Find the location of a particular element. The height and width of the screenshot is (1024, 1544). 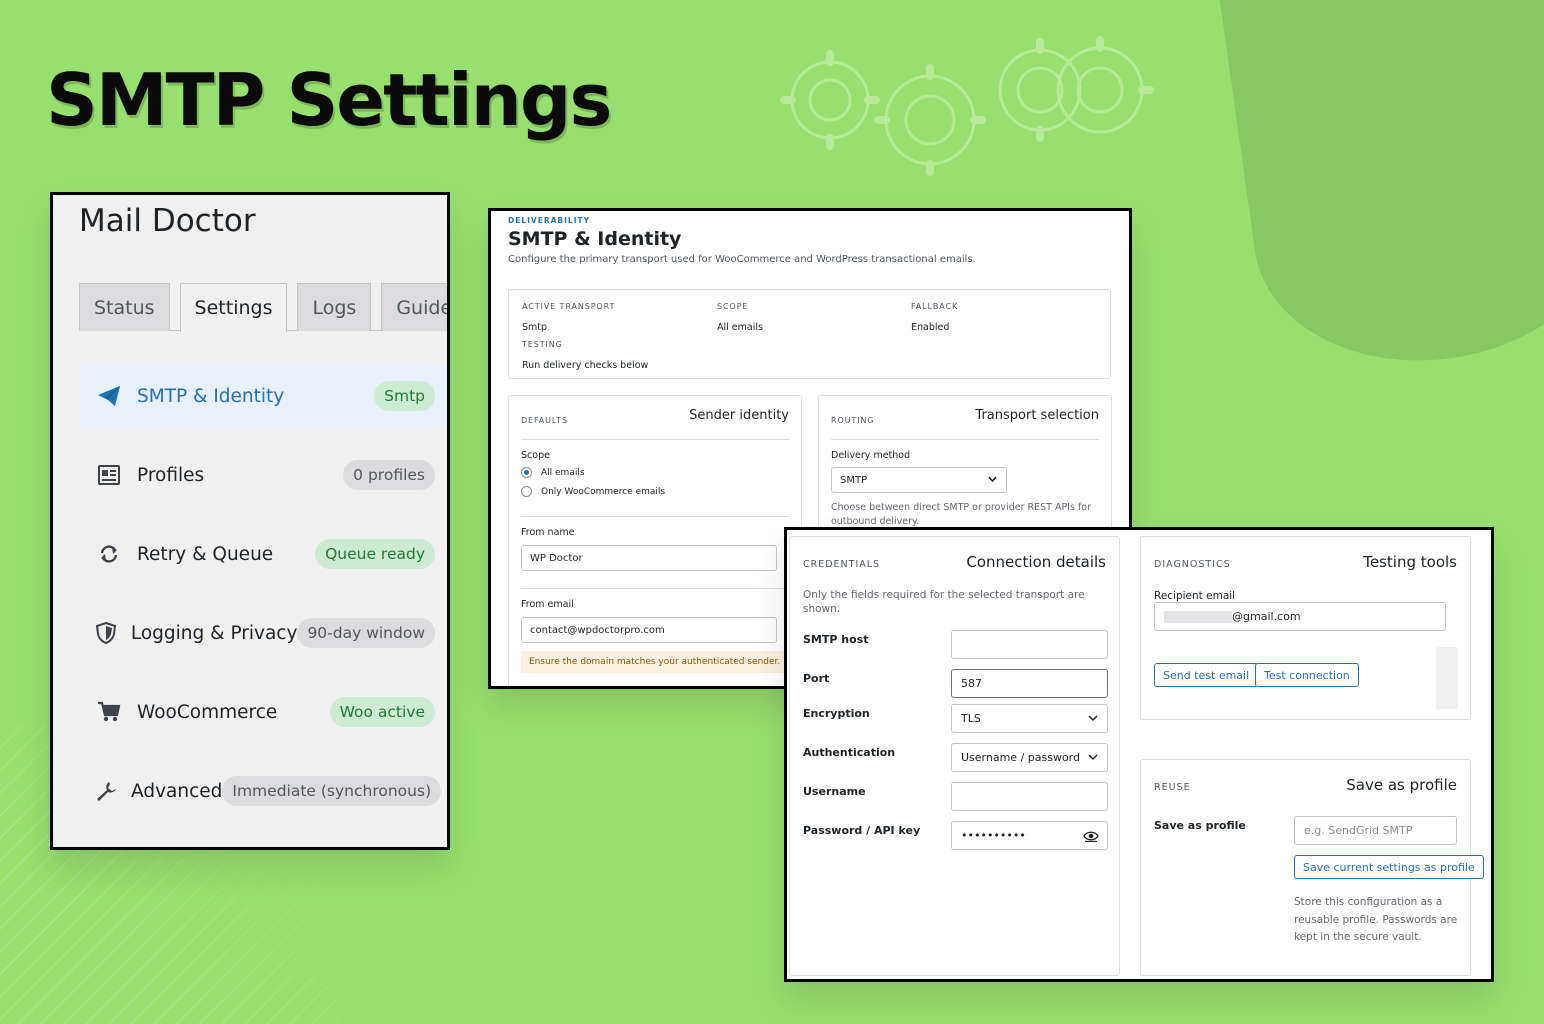

summary-label: SCOPE is located at coordinates (733, 306).